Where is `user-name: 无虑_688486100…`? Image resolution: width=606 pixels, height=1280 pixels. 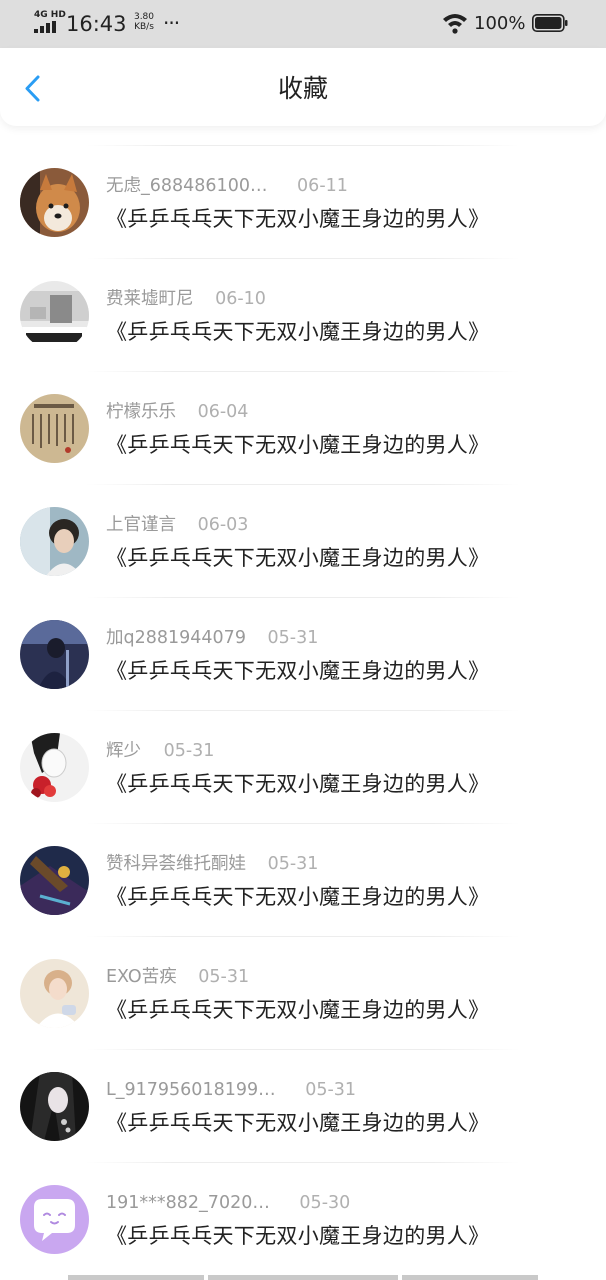
user-name: 无虑_688486100… is located at coordinates (187, 186).